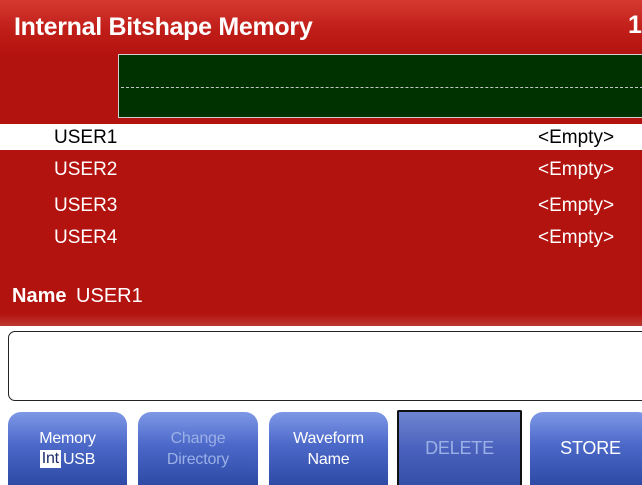 The image size is (642, 485). I want to click on waveform-name-line2: Name, so click(328, 459).